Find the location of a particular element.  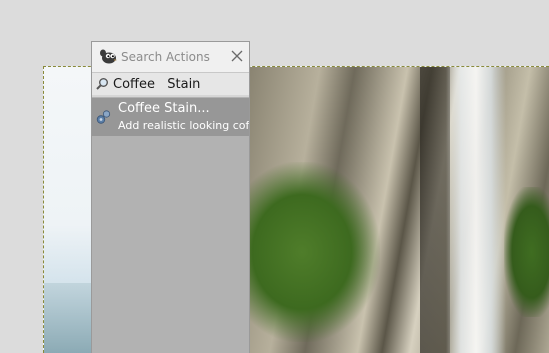

gimp-wilber-icon is located at coordinates (108, 56).